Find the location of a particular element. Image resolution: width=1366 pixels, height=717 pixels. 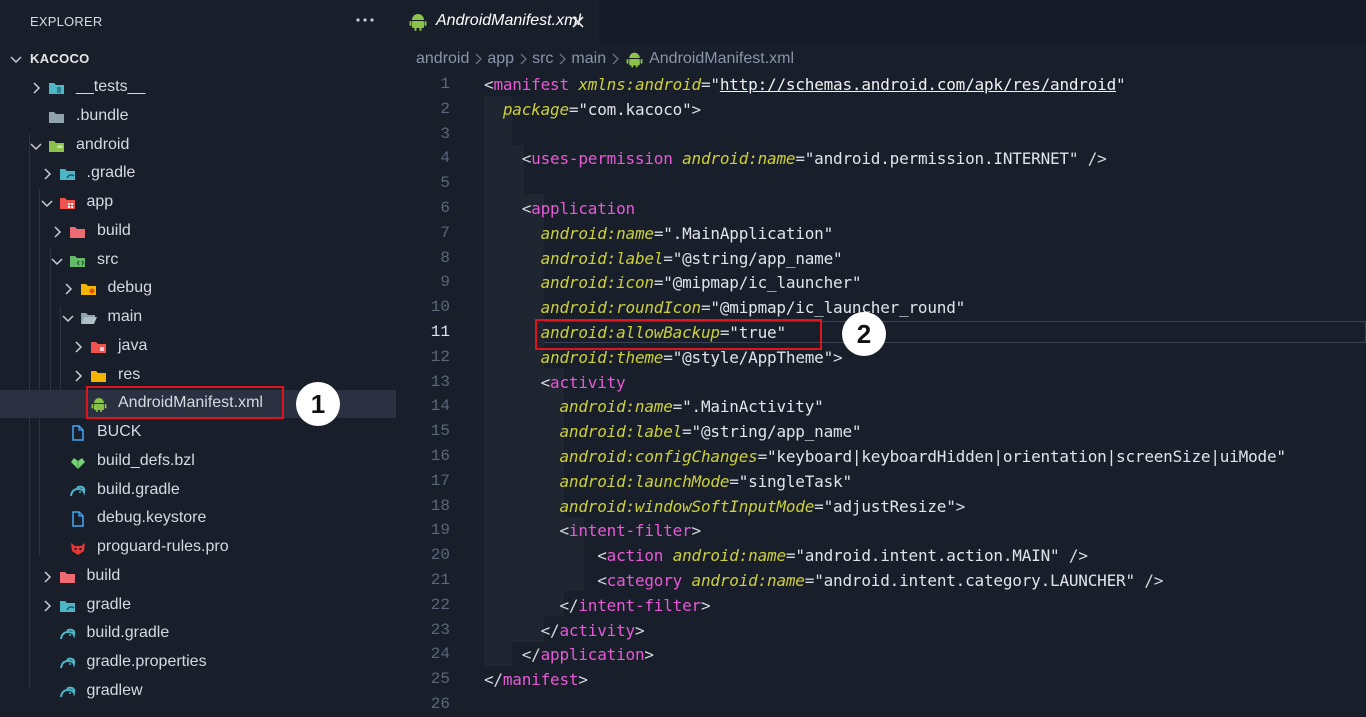

tree-item: src is located at coordinates (198, 261).